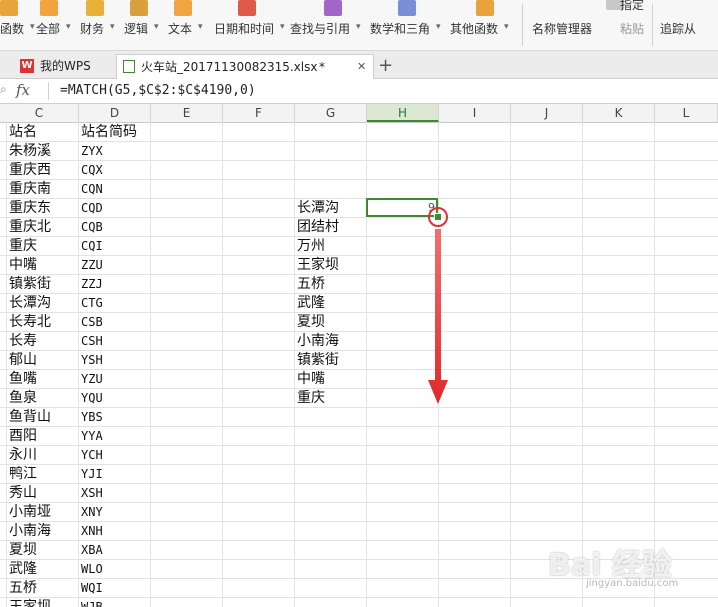  Describe the element at coordinates (632, 583) in the screenshot. I see `baidu-watermark-url: jingyan.baidu.com` at that location.